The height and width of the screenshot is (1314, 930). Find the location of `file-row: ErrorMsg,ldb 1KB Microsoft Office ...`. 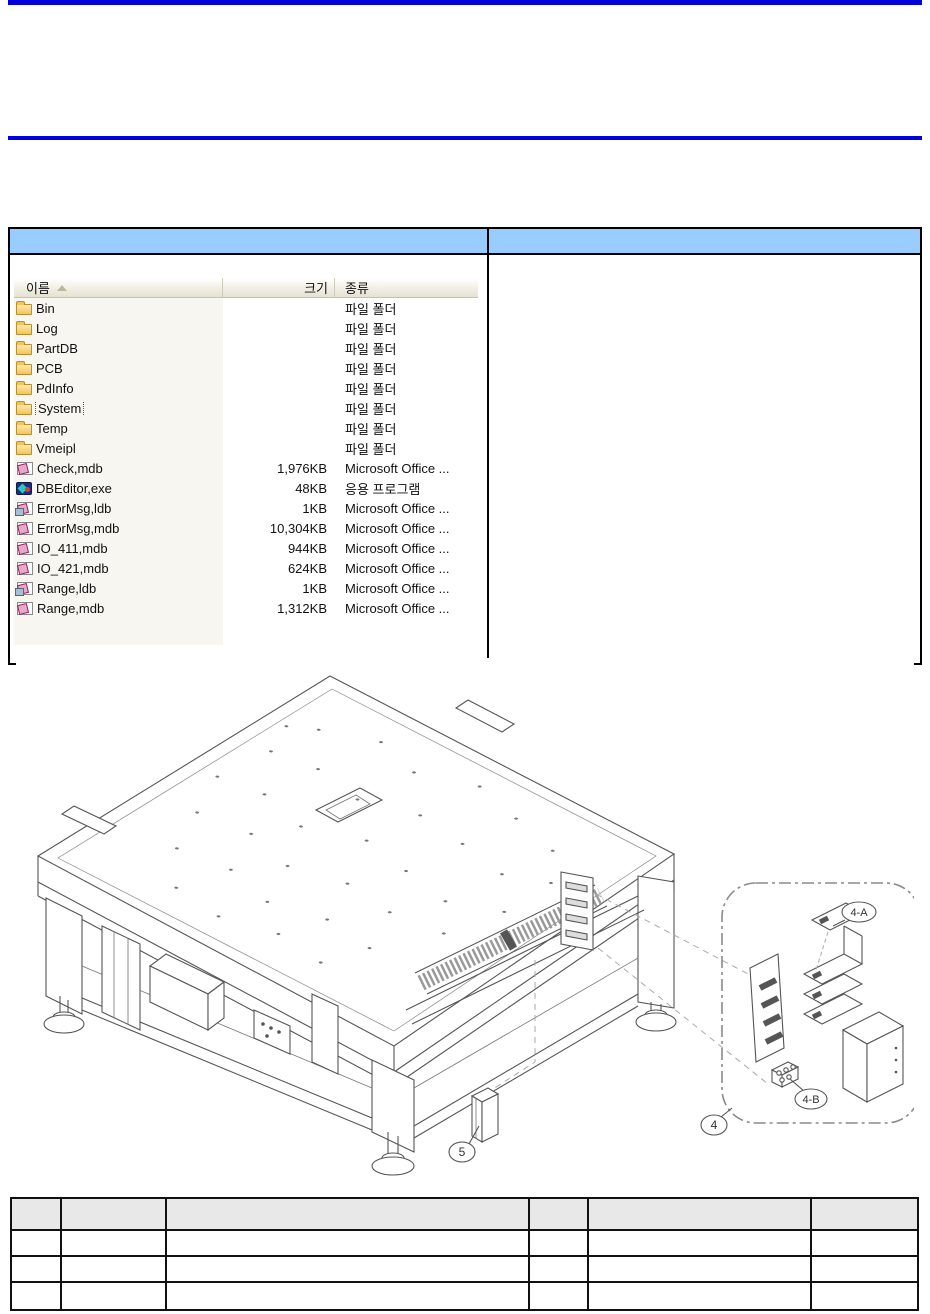

file-row: ErrorMsg,ldb 1KB Microsoft Office ... is located at coordinates (246, 508).